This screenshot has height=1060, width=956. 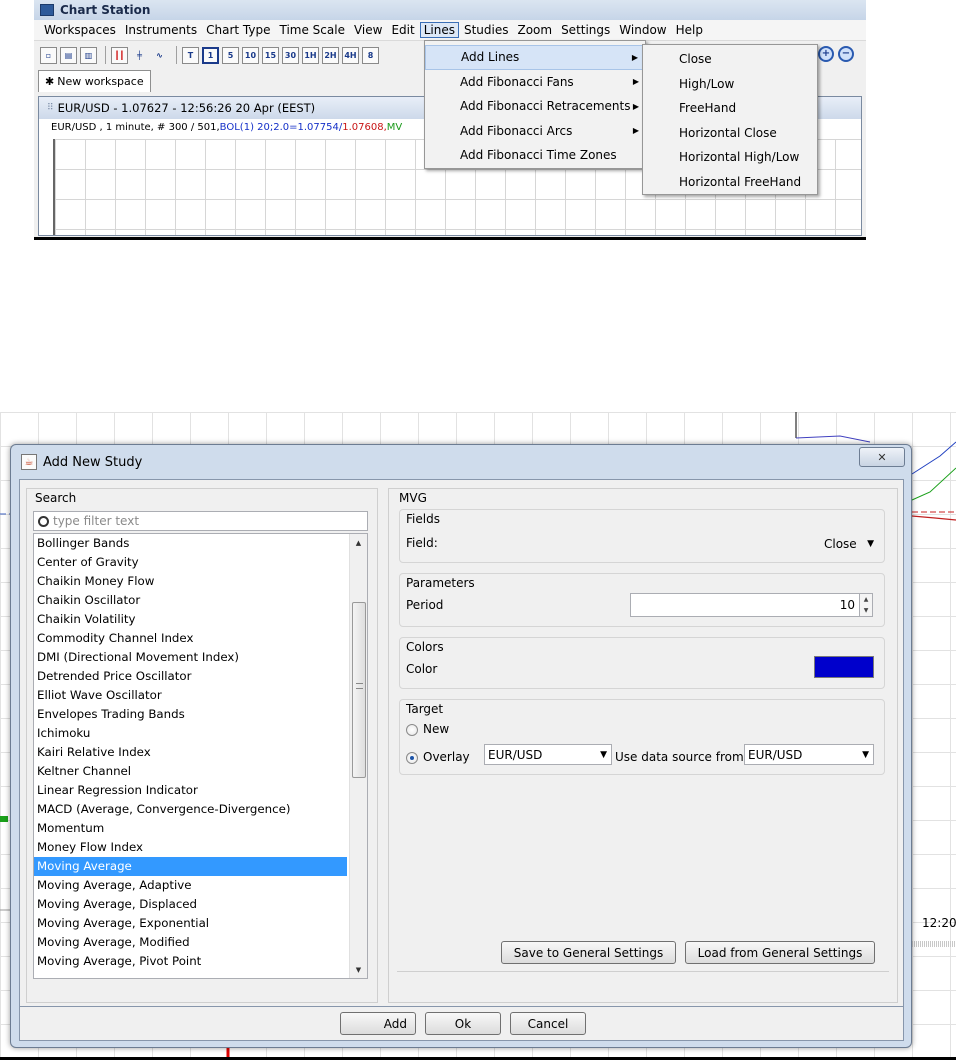 I want to click on list-item: Moving Average, Pivot Point, so click(x=190, y=961).